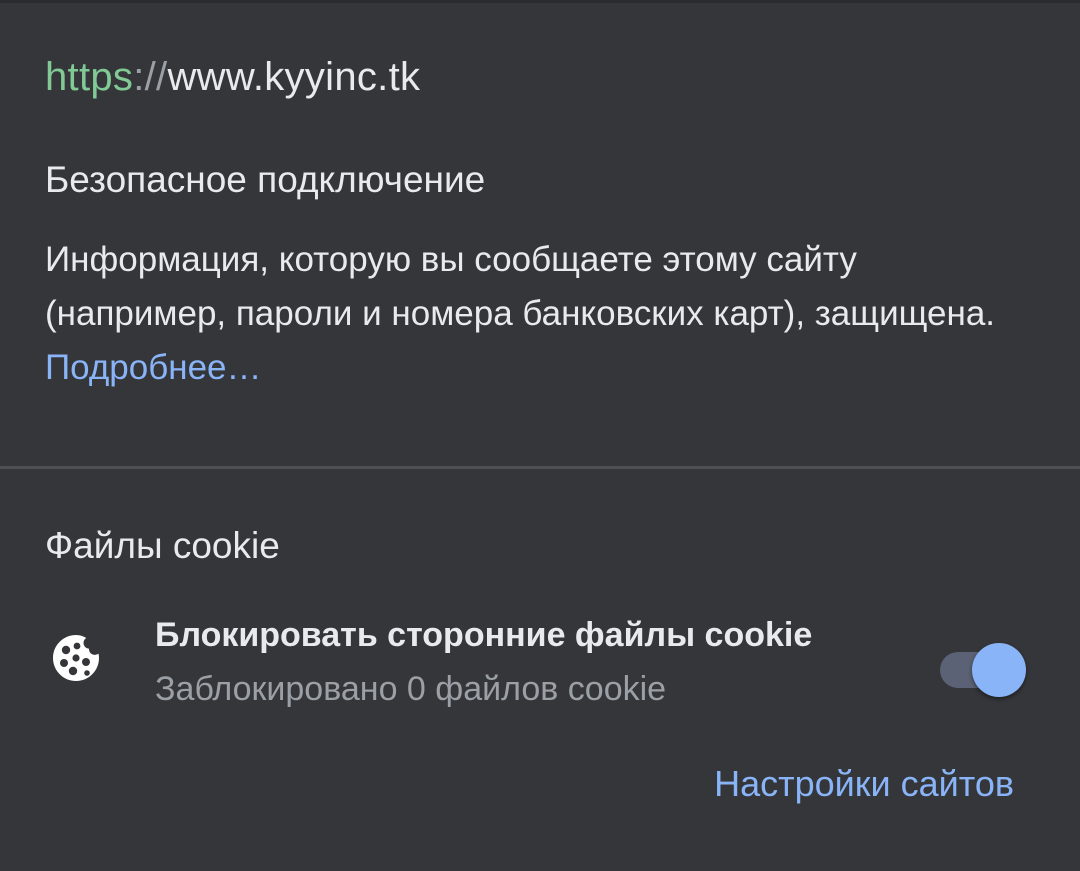 The image size is (1080, 871). I want to click on top-border, so click(540, 1).